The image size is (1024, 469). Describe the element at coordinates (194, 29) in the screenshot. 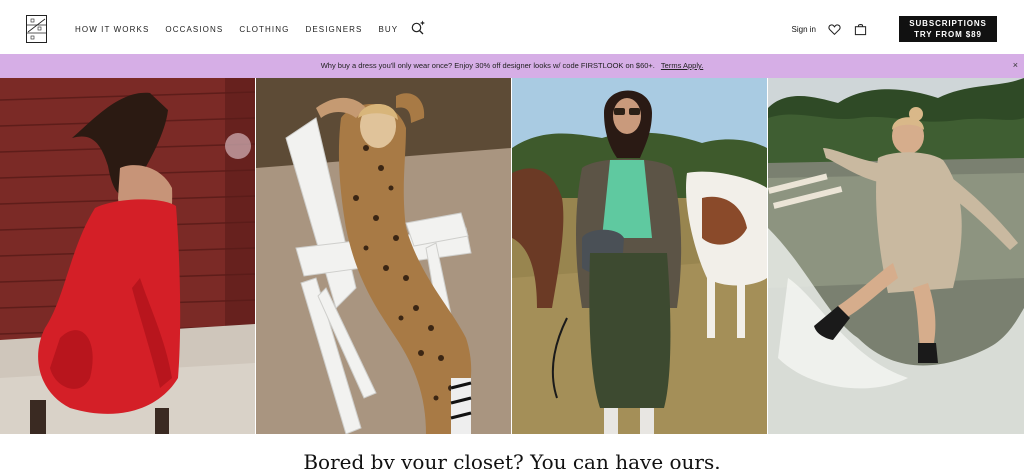

I see `nav-occasions: OCCASIONS` at that location.